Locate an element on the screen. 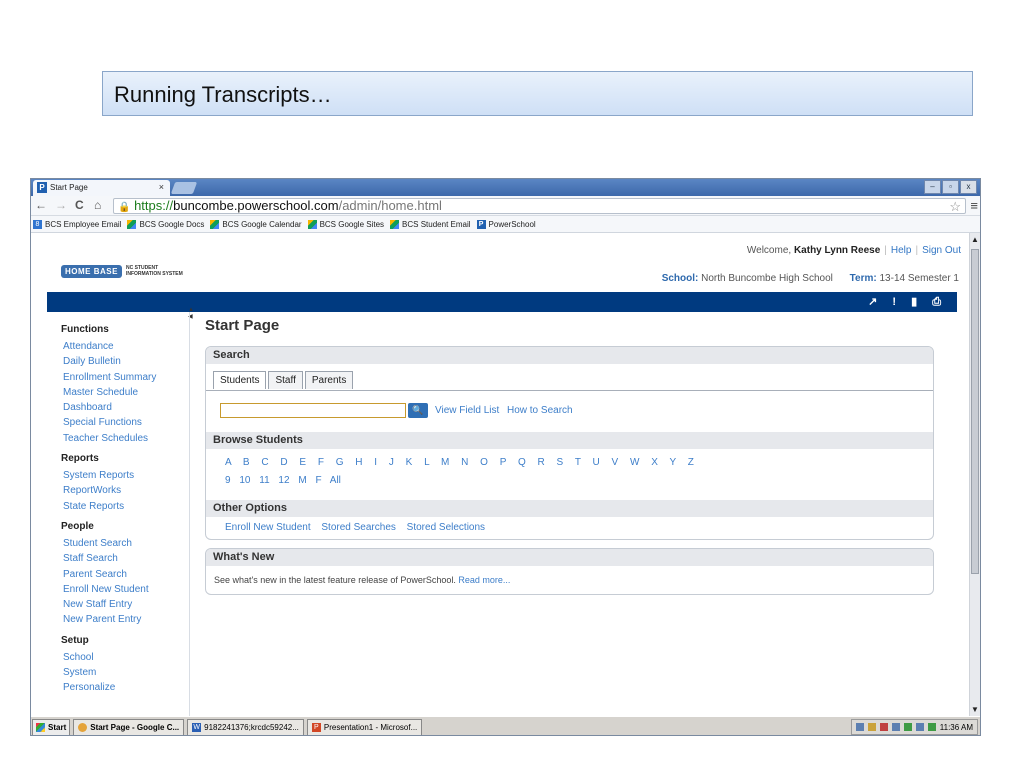  tab-staff: Staff is located at coordinates (285, 380).